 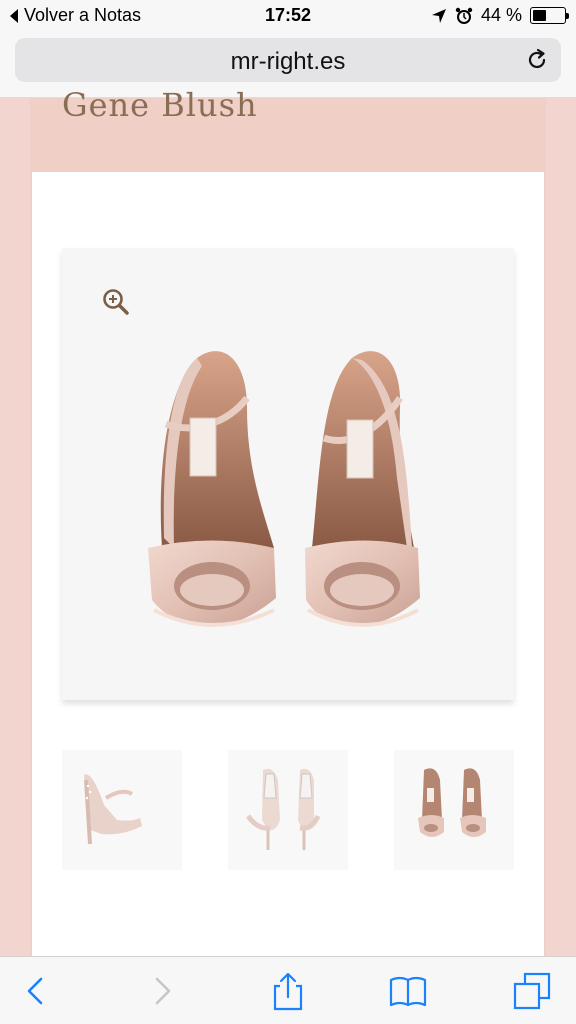 I want to click on battery-icon, so click(x=549, y=15).